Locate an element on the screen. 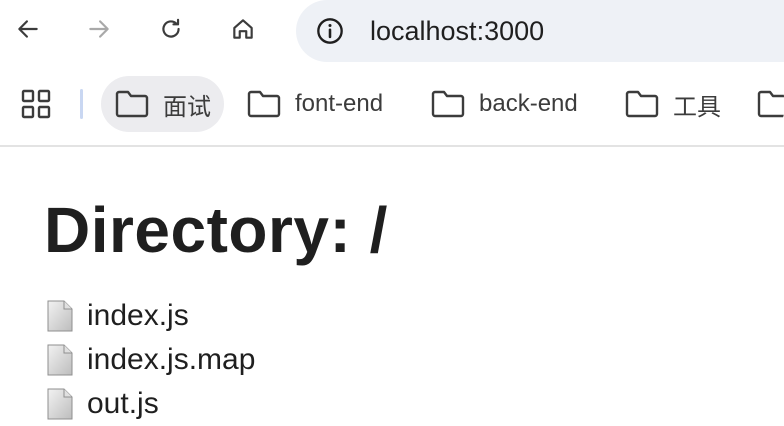  list-item: out.js is located at coordinates (150, 404).